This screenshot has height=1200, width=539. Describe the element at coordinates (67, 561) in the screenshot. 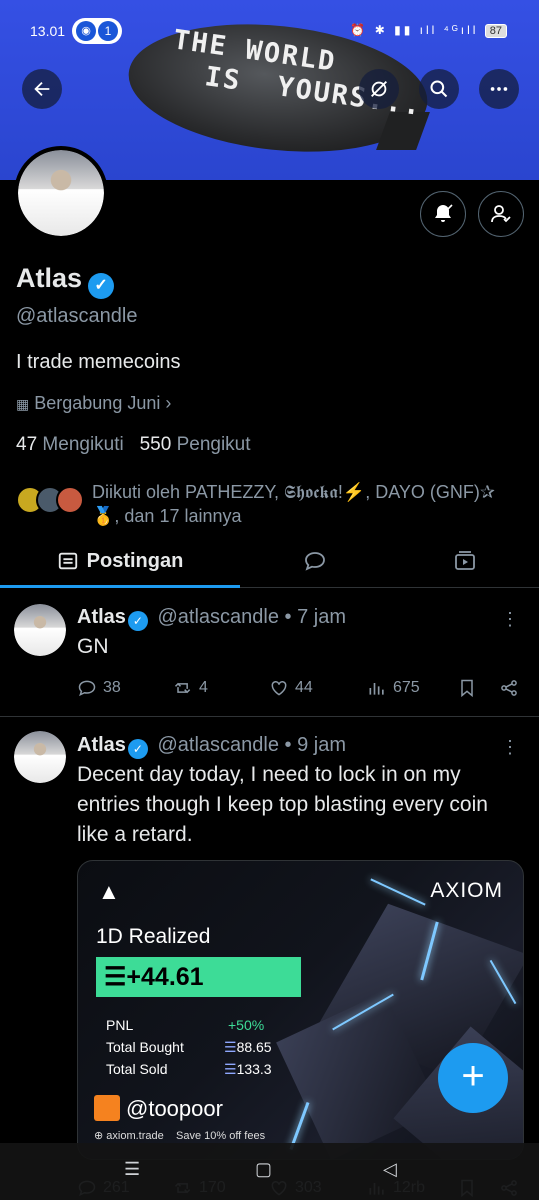

I see `posts-icon` at that location.